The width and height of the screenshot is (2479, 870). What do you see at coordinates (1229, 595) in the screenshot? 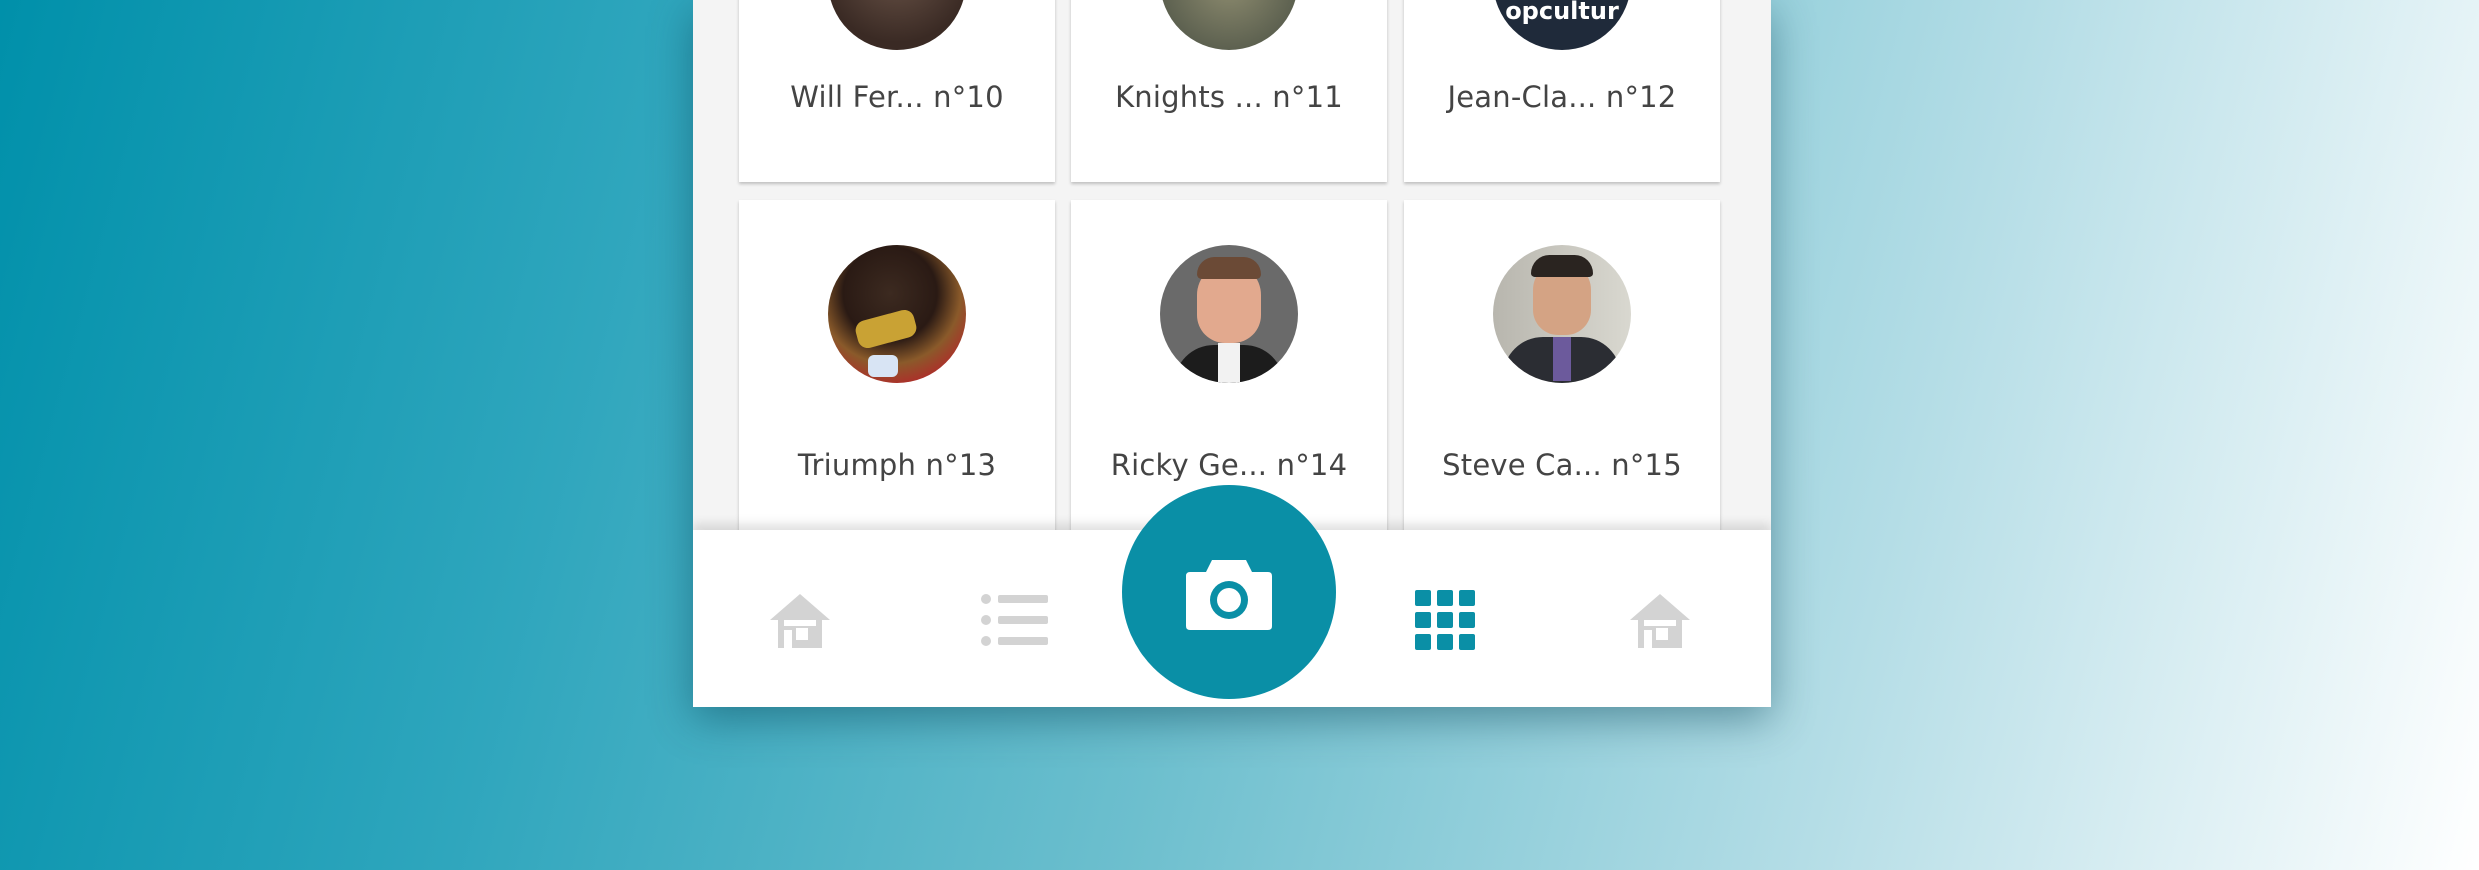
I see `camera-icon` at bounding box center [1229, 595].